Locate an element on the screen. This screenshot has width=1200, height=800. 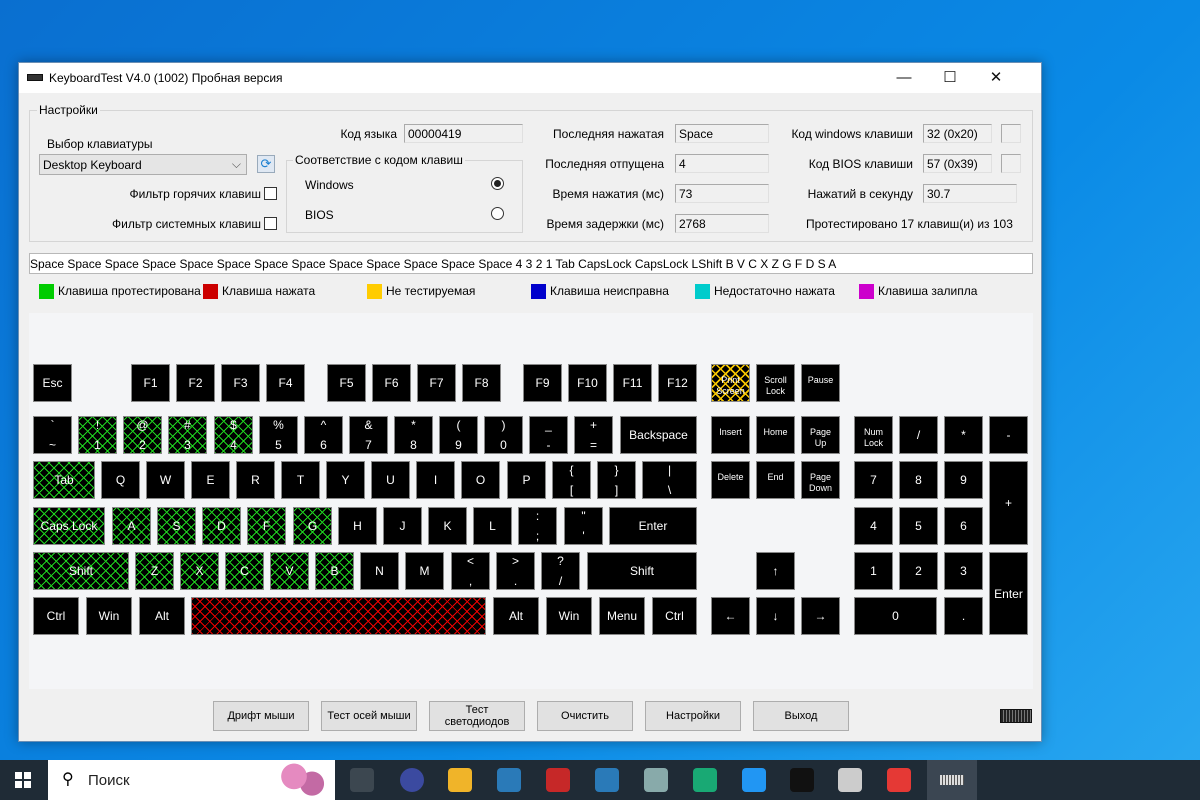
key-f3: F3 is located at coordinates (240, 383).